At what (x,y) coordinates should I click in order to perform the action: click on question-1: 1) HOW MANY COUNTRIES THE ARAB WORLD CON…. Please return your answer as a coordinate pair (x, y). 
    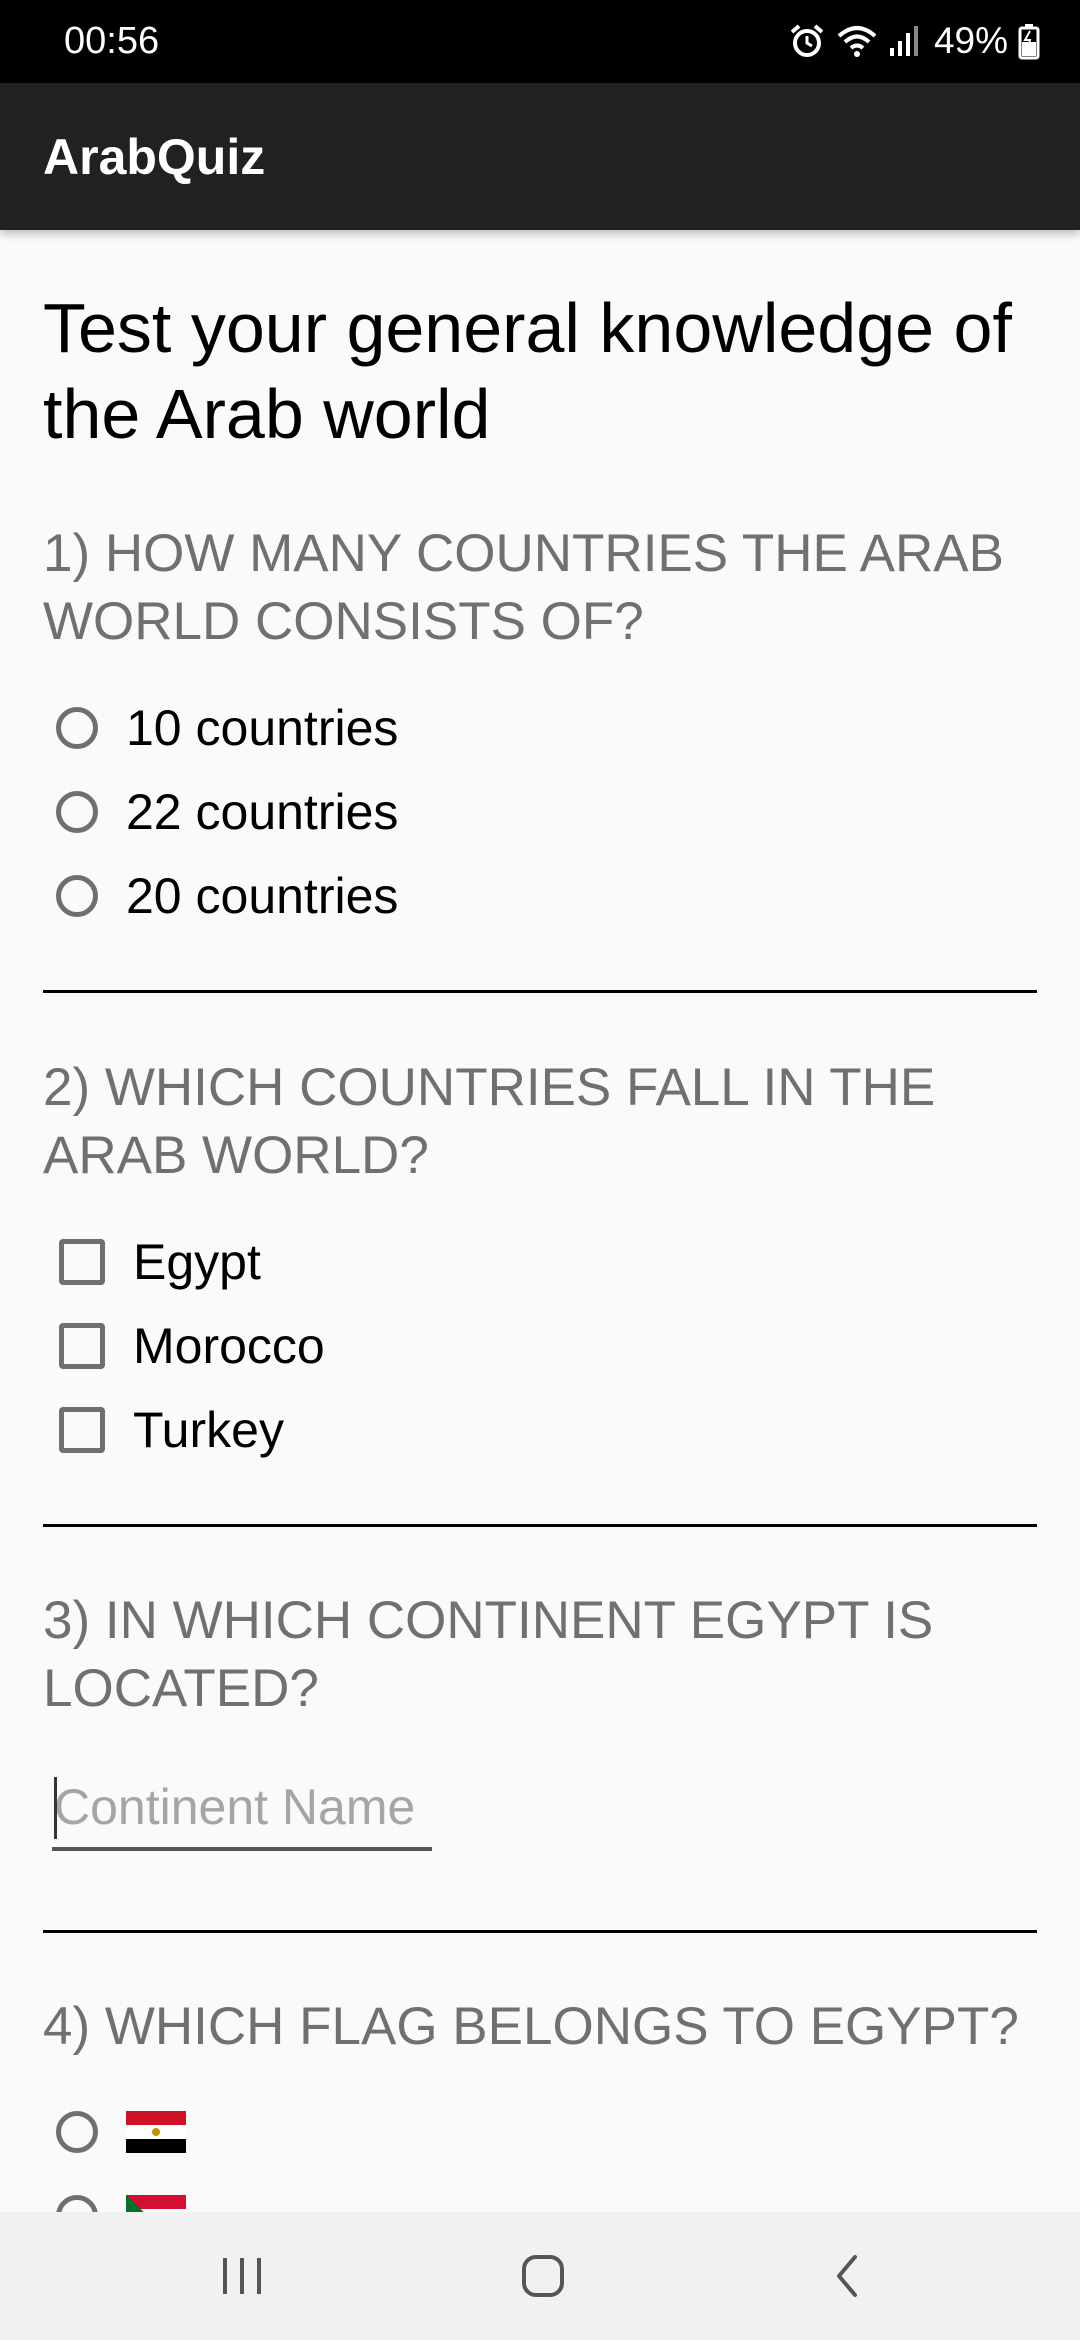
    Looking at the image, I should click on (524, 587).